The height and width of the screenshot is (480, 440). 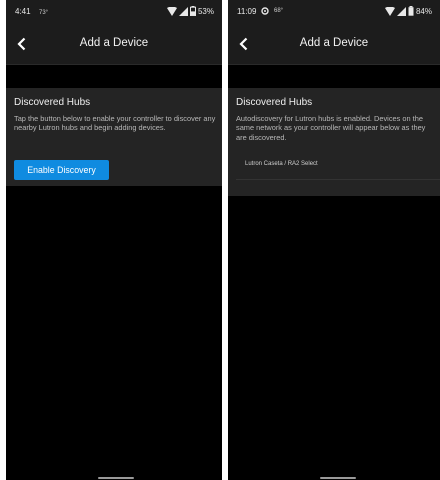 I want to click on divider, so click(x=338, y=179).